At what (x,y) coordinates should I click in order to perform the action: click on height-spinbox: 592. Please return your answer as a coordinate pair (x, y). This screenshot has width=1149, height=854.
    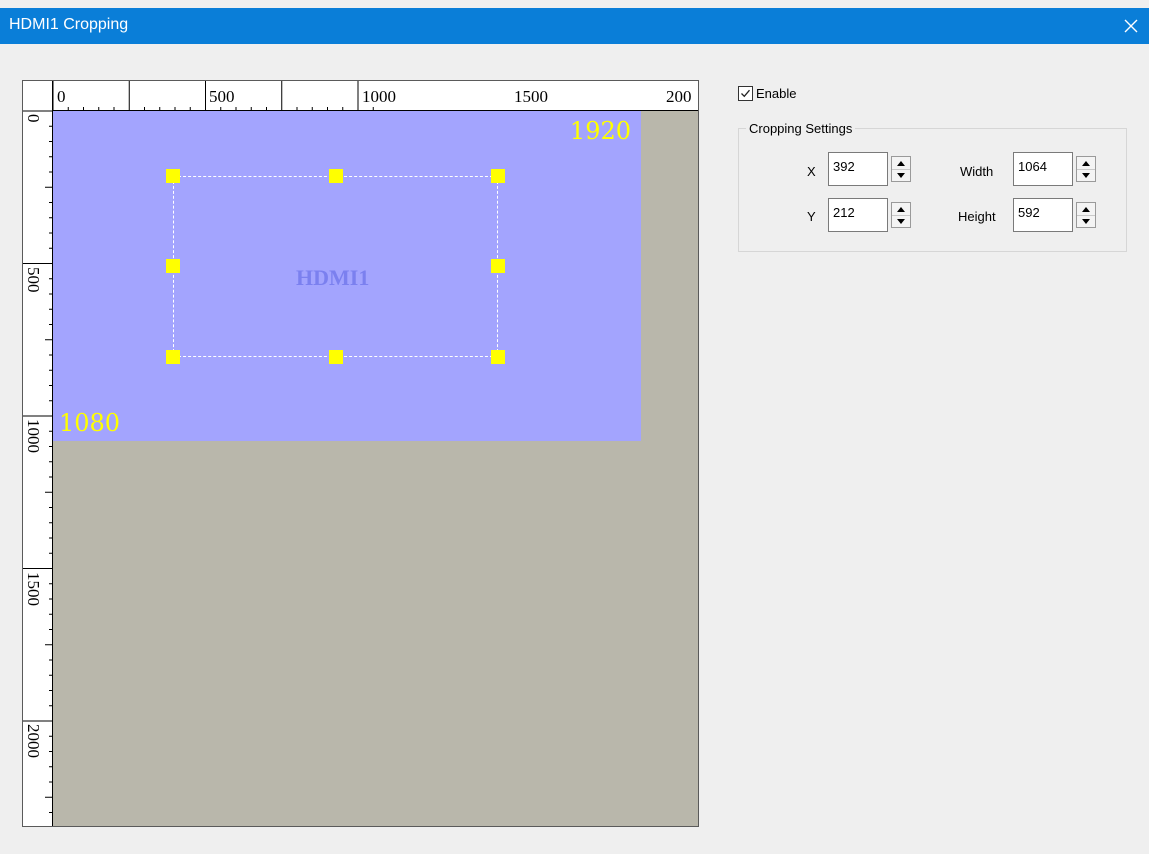
    Looking at the image, I should click on (1057, 215).